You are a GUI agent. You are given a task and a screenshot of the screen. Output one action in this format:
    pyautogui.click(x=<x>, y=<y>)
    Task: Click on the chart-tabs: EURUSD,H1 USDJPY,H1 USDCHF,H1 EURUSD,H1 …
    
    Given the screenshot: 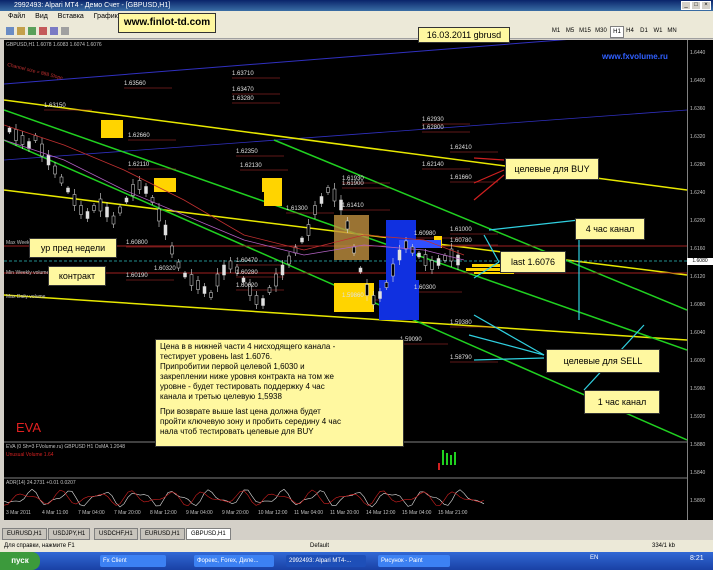 What is the action you would take?
    pyautogui.click(x=356, y=534)
    